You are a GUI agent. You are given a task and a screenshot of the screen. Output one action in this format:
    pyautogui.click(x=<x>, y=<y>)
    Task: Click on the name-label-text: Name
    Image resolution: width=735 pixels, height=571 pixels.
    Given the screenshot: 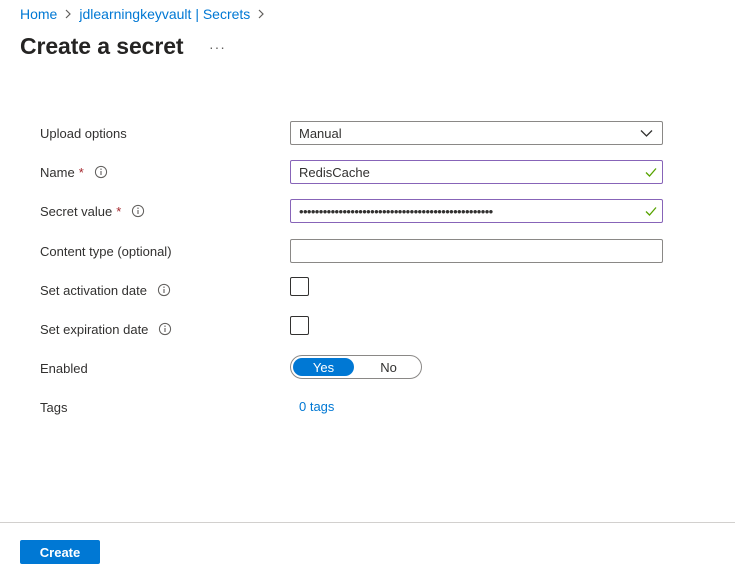 What is the action you would take?
    pyautogui.click(x=57, y=172)
    